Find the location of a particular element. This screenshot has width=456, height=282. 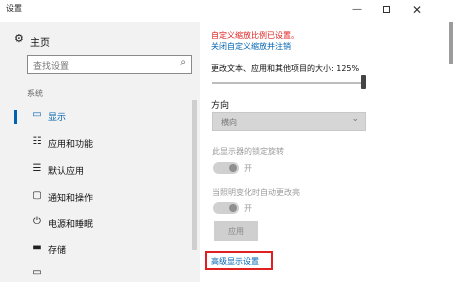

apply-button: 应用 is located at coordinates (236, 231).